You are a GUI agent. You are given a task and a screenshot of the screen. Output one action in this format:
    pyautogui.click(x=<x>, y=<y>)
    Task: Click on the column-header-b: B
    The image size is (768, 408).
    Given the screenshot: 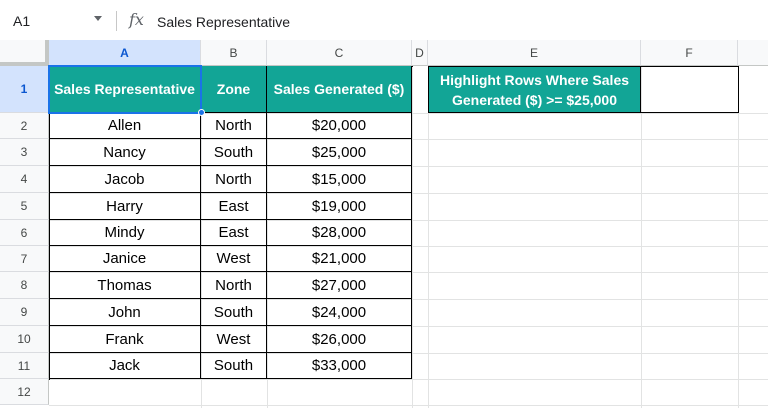 What is the action you would take?
    pyautogui.click(x=234, y=53)
    